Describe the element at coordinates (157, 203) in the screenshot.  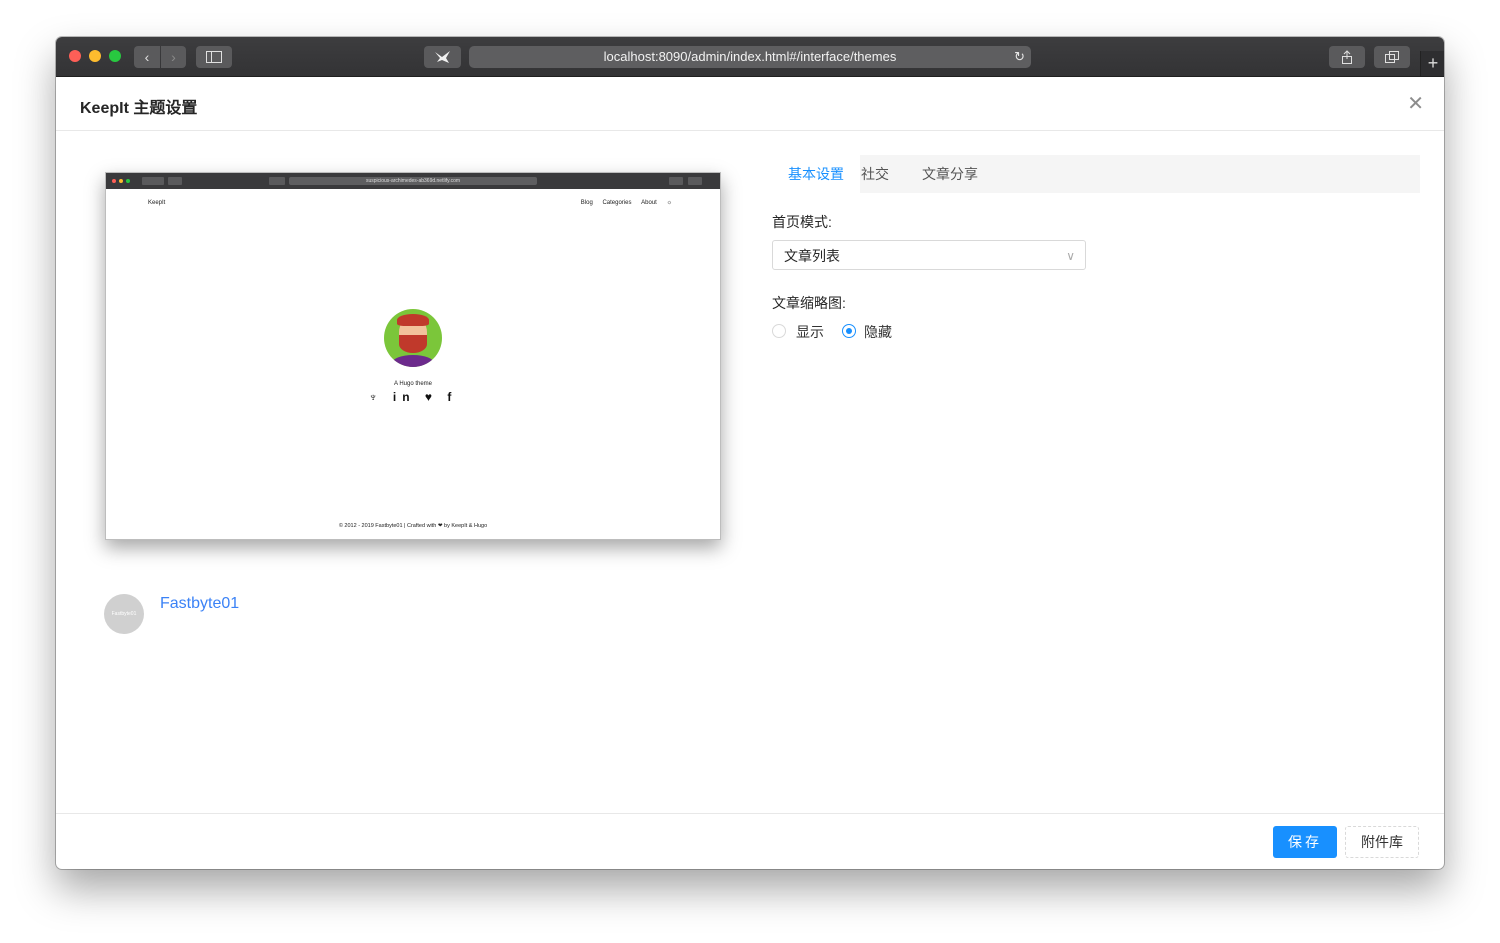
I see `preview-brand: KeepIt` at that location.